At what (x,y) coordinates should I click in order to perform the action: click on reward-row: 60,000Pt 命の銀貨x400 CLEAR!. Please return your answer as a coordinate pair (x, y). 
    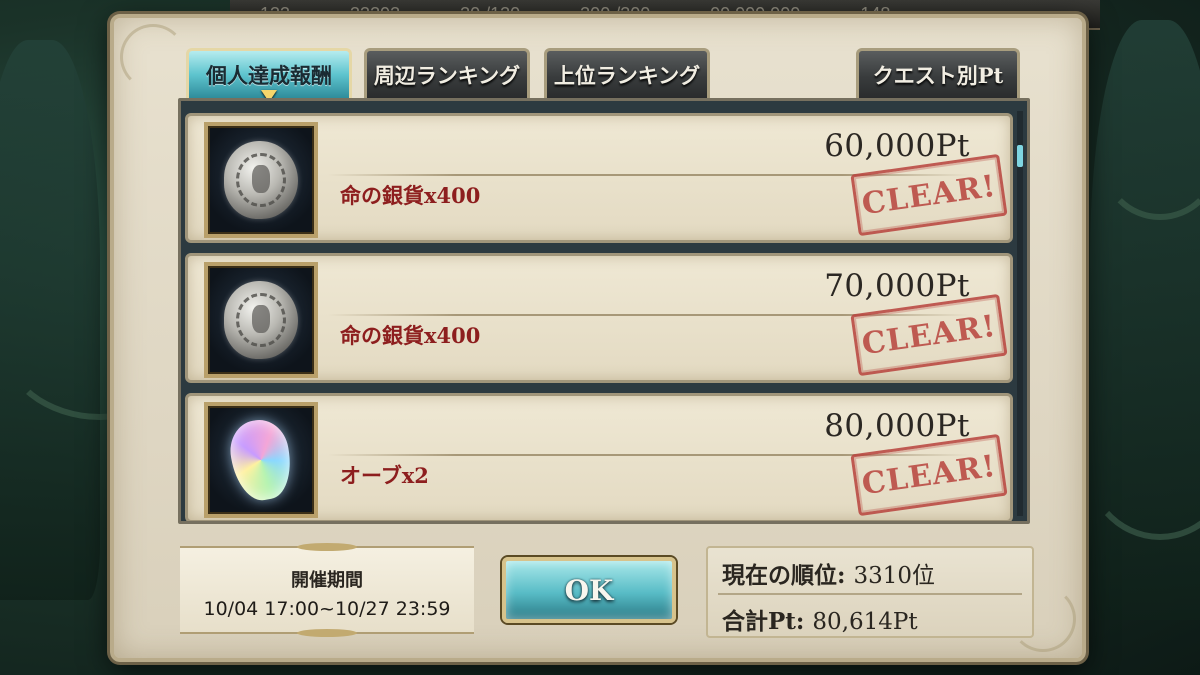
    Looking at the image, I should click on (599, 178).